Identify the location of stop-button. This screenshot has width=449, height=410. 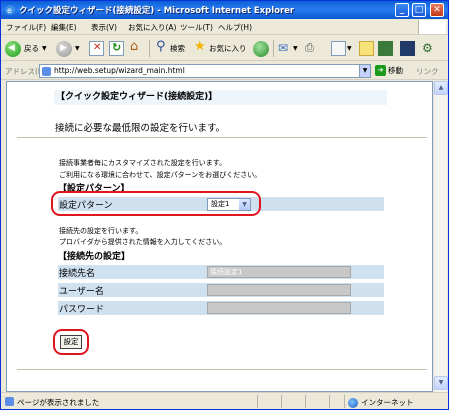
(96, 48).